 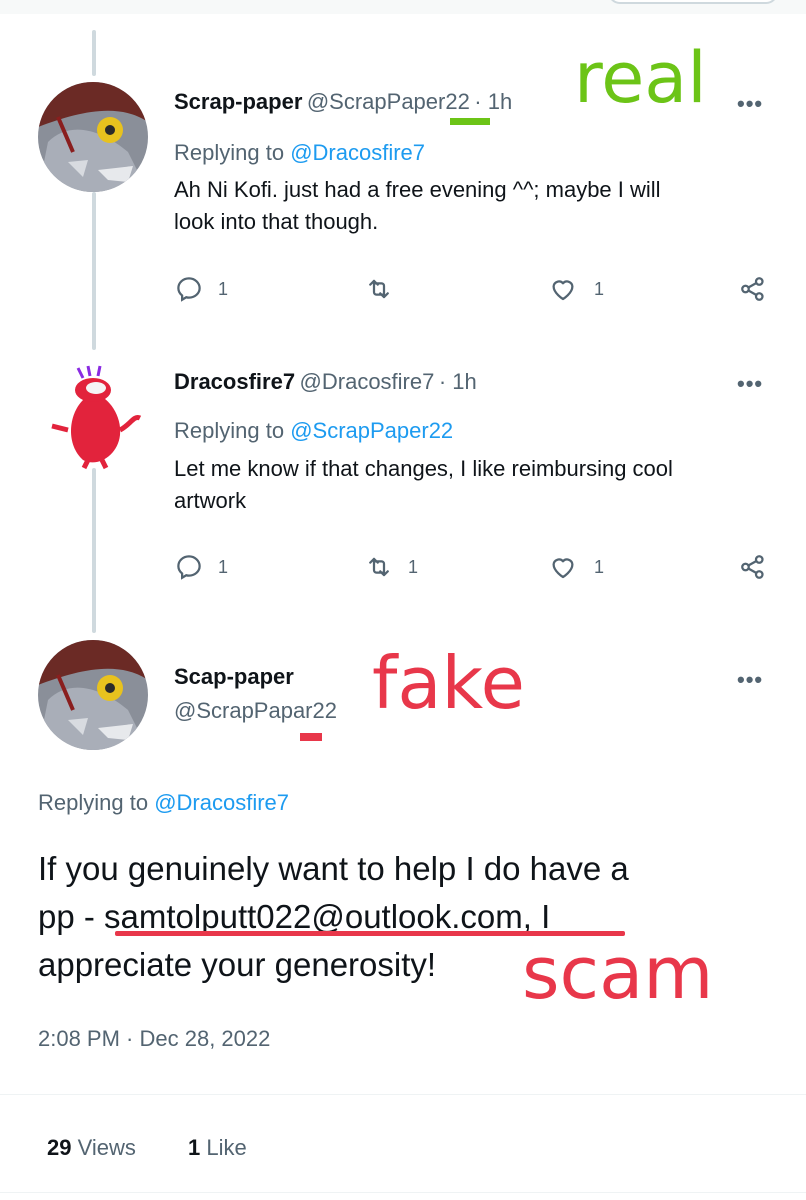 I want to click on annotation-fake: fake, so click(x=448, y=683).